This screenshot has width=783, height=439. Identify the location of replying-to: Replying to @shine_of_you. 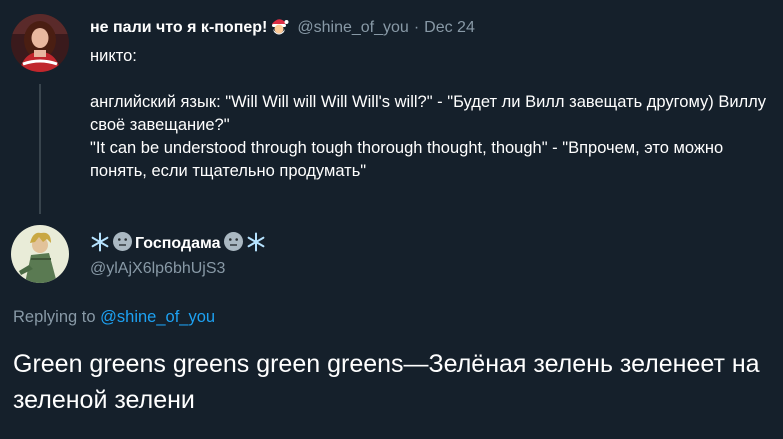
(114, 317).